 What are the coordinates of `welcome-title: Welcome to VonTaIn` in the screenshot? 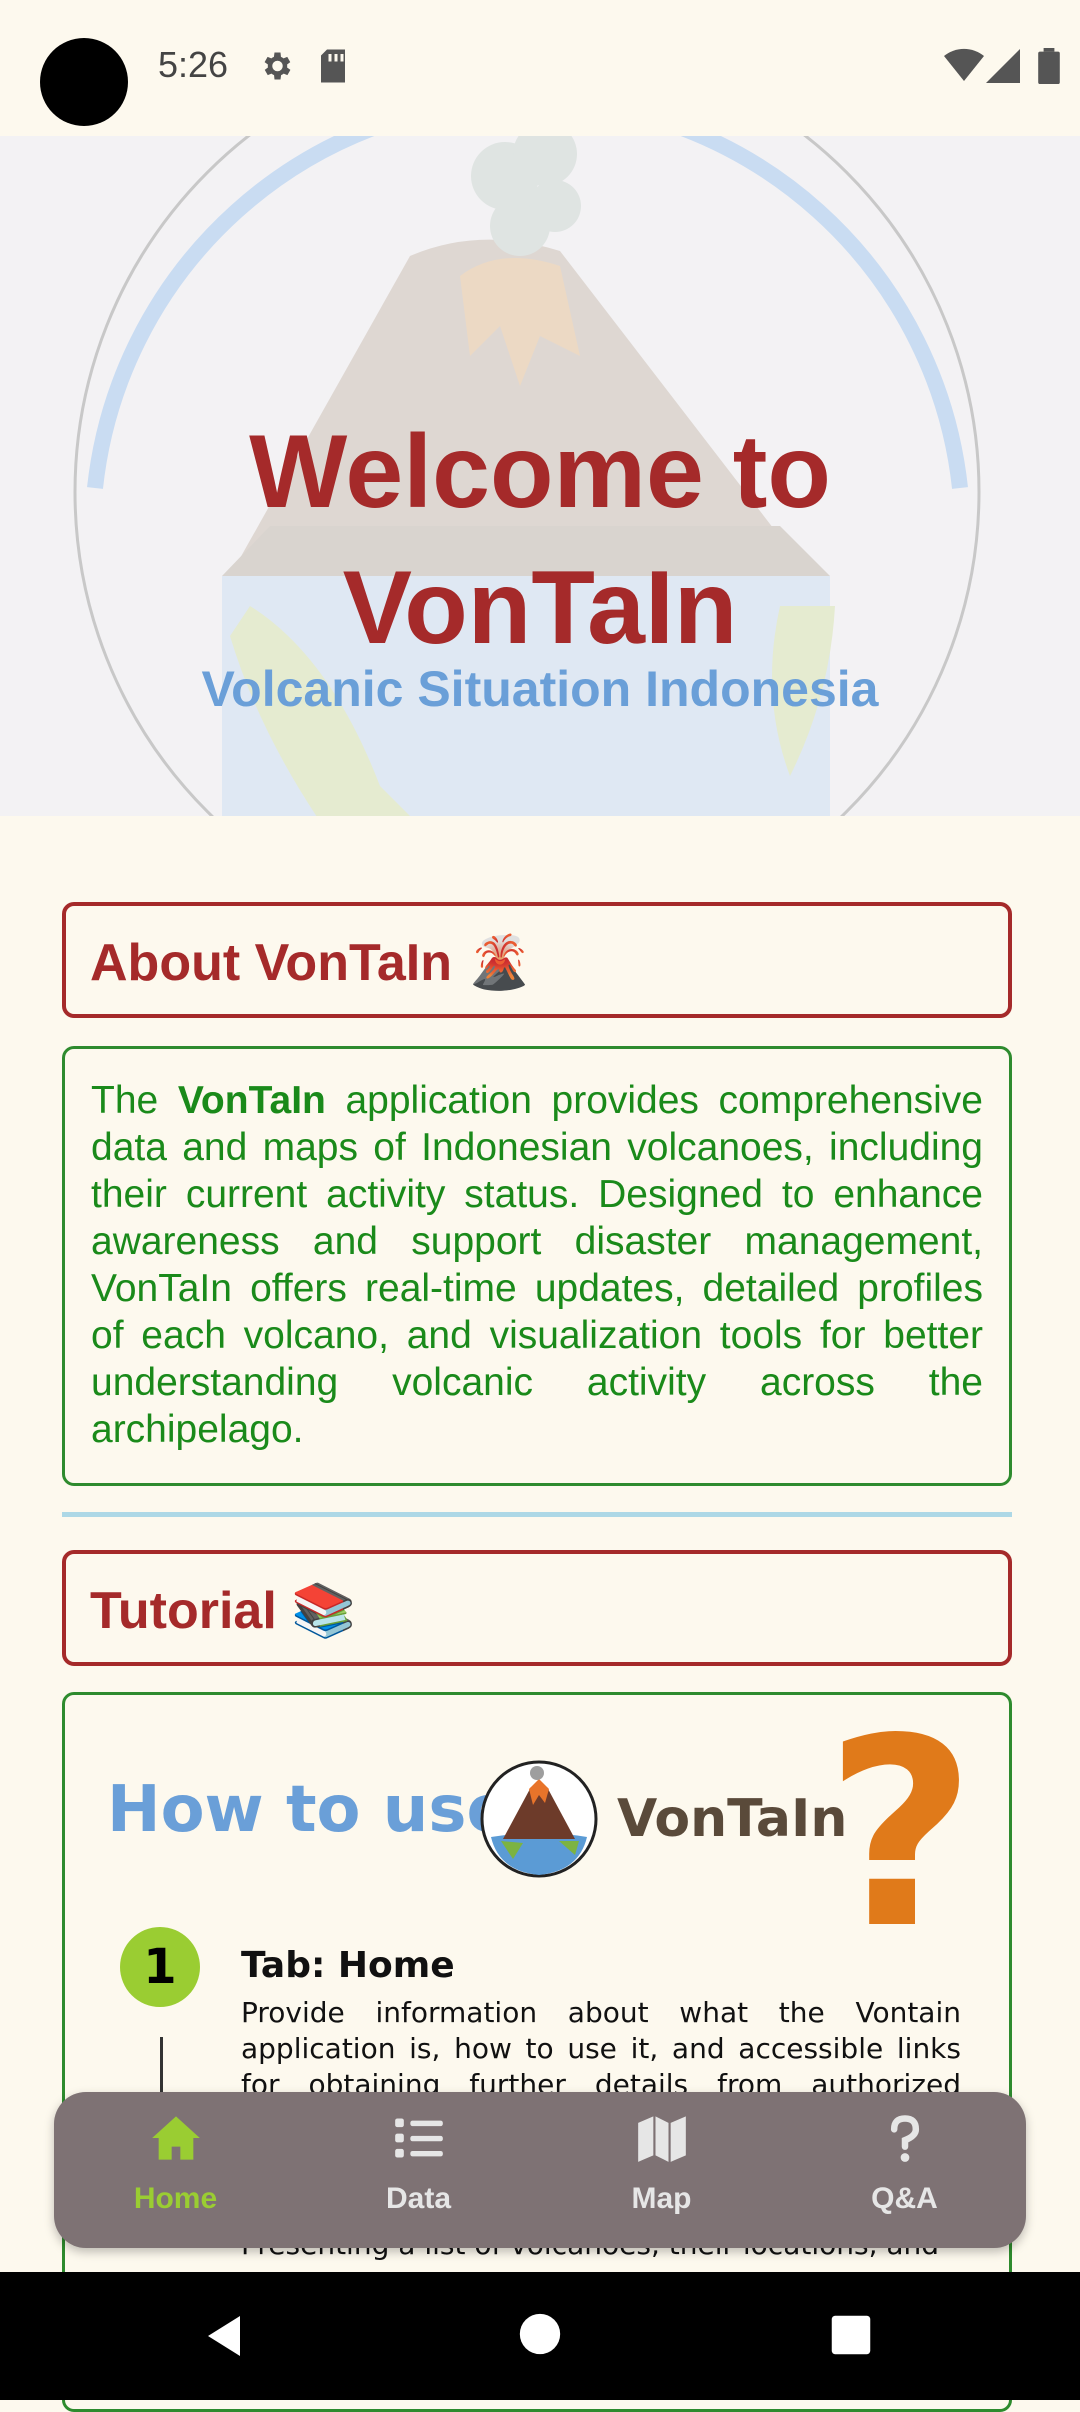 It's located at (540, 540).